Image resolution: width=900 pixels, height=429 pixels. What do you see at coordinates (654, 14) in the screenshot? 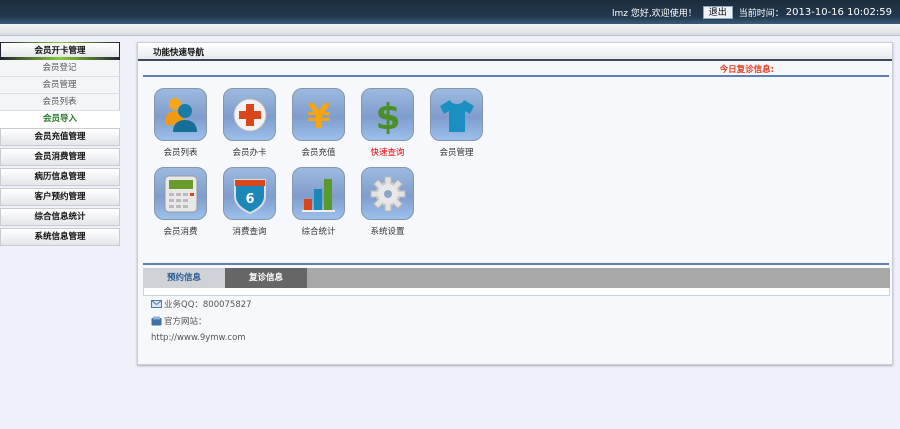
I see `greeting: lmz 您好,欢迎使用！` at bounding box center [654, 14].